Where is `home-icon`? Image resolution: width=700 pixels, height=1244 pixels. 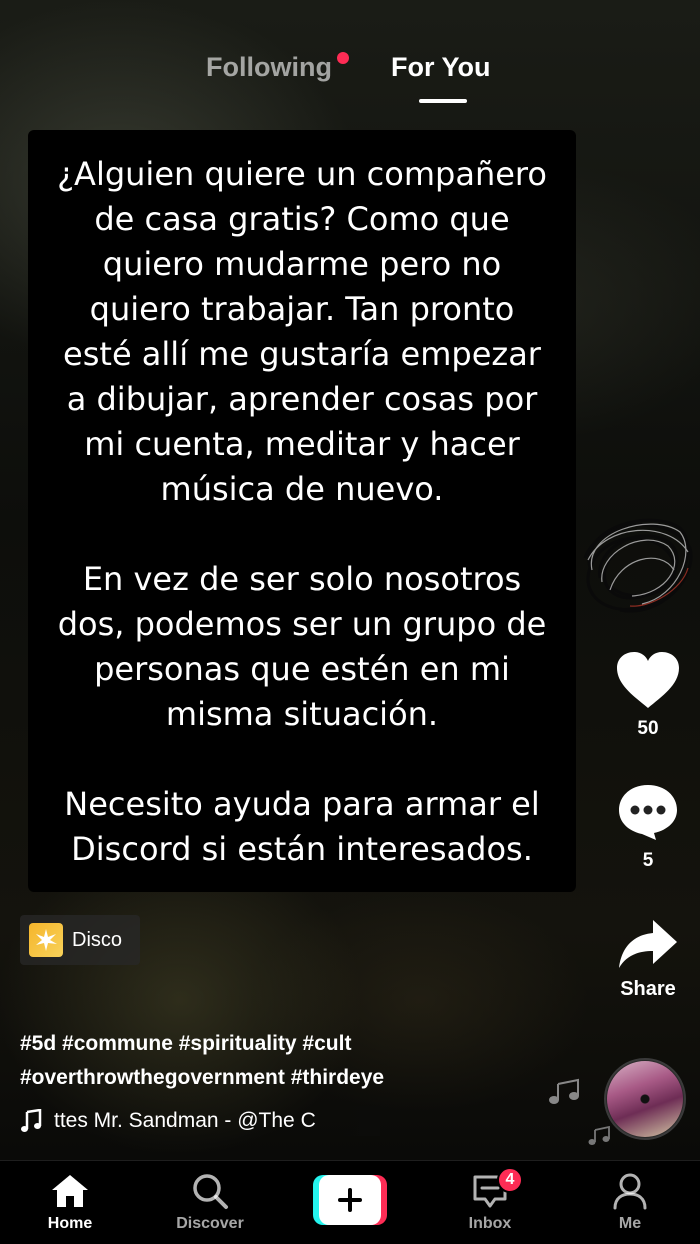 home-icon is located at coordinates (70, 1191).